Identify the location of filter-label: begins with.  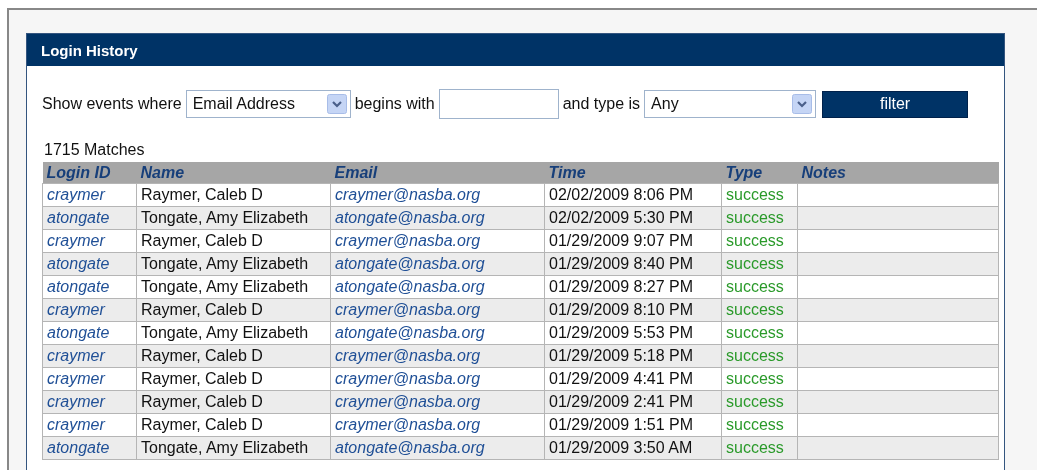
(394, 104).